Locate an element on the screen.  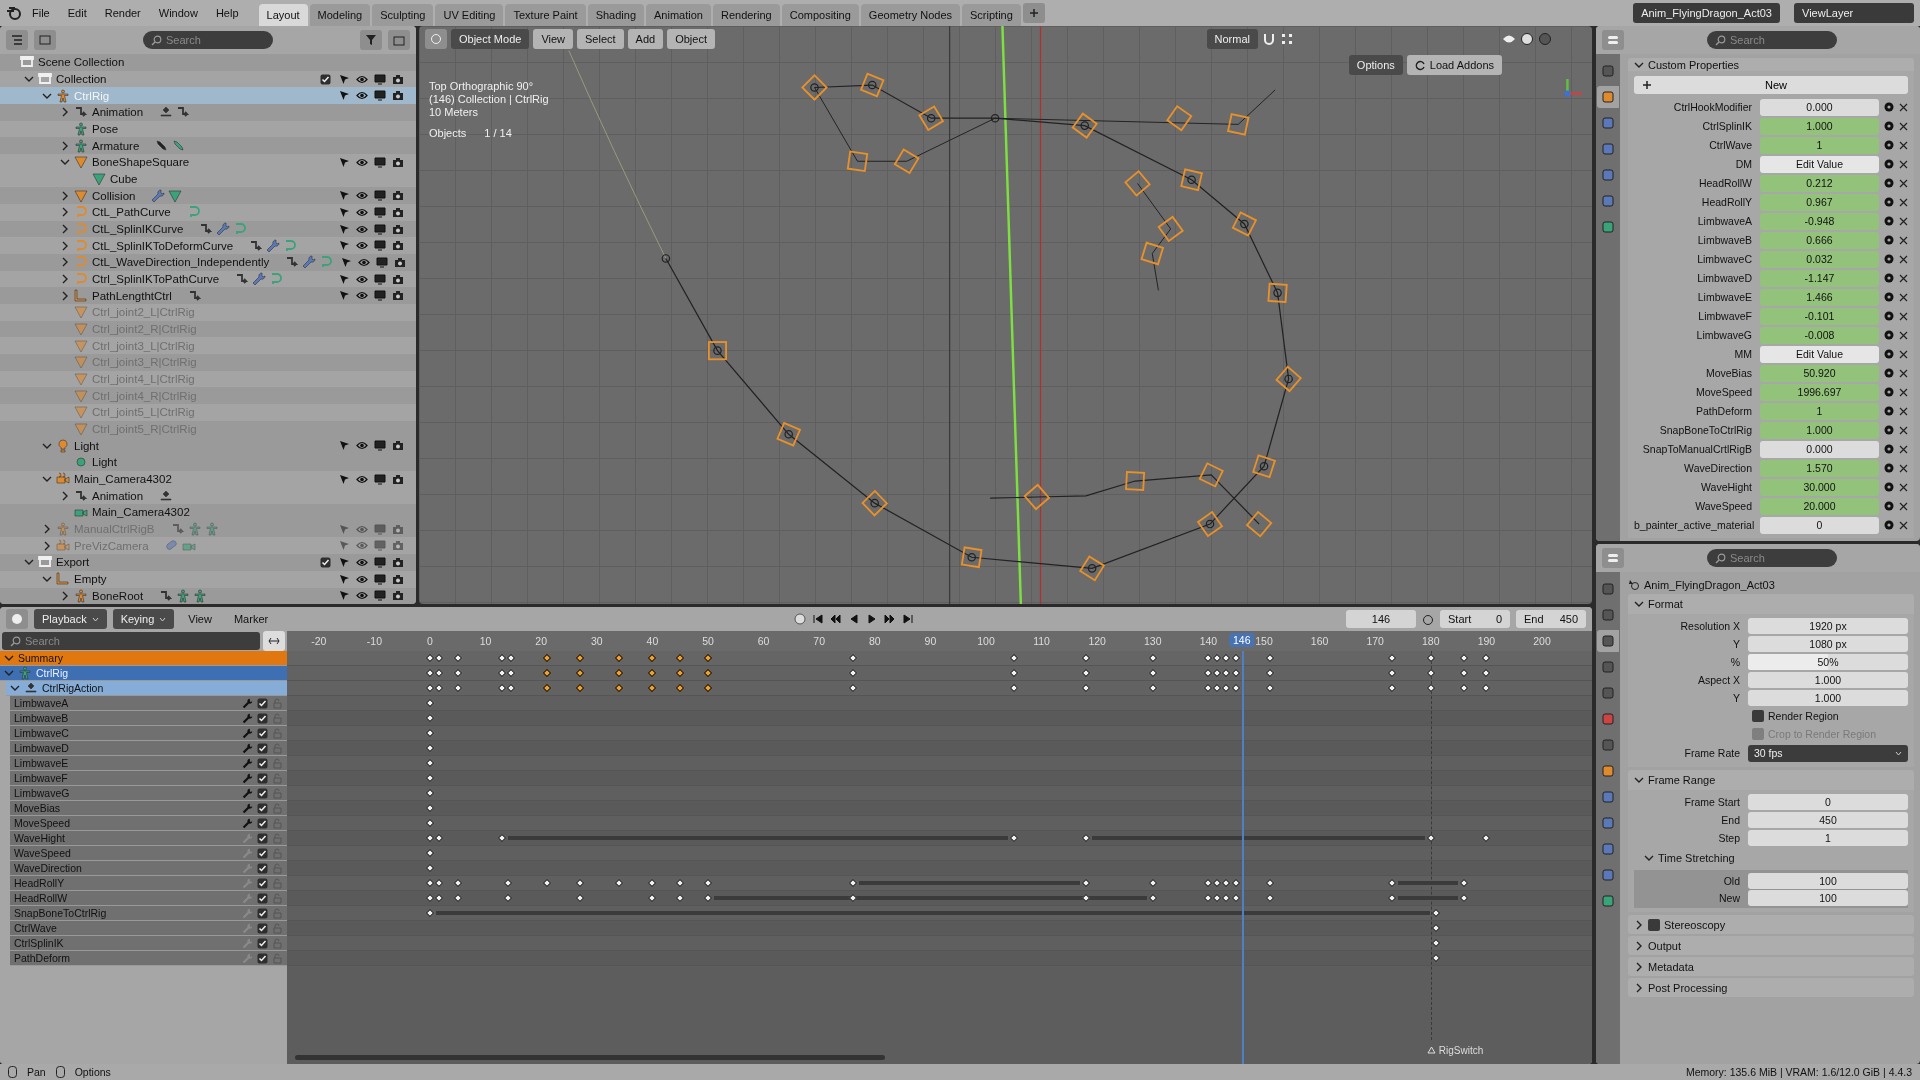
outliner-row: CtL_WaveDirection_Independently is located at coordinates (208, 262).